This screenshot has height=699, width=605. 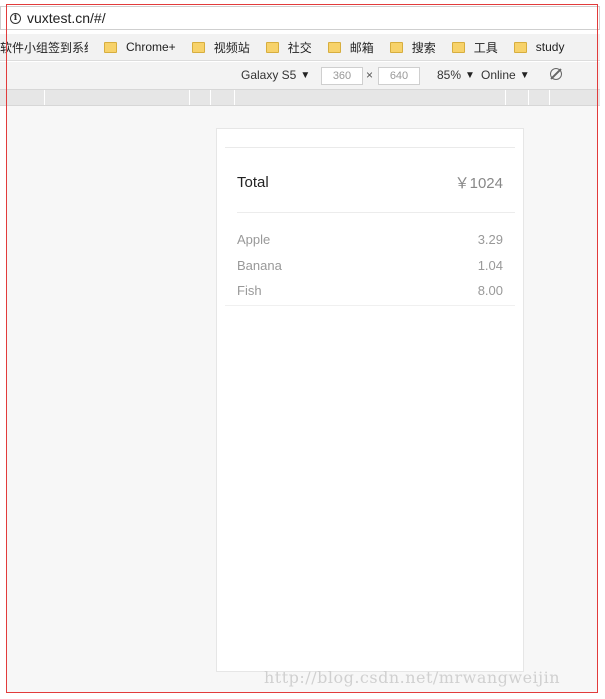 What do you see at coordinates (66, 18) in the screenshot?
I see `url-text: vuxtest.cn/#/` at bounding box center [66, 18].